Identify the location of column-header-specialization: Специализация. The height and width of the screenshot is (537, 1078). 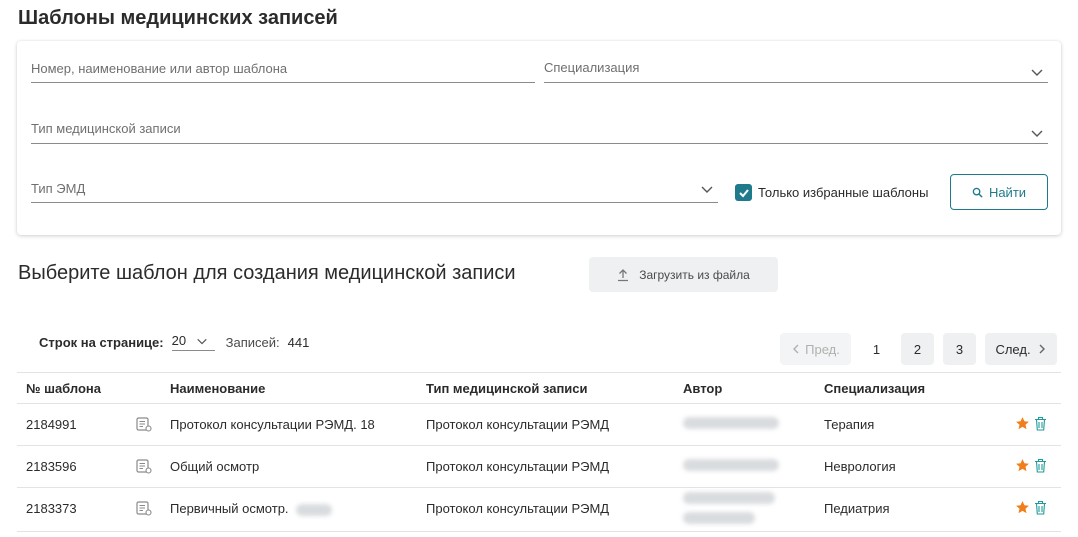
(874, 388).